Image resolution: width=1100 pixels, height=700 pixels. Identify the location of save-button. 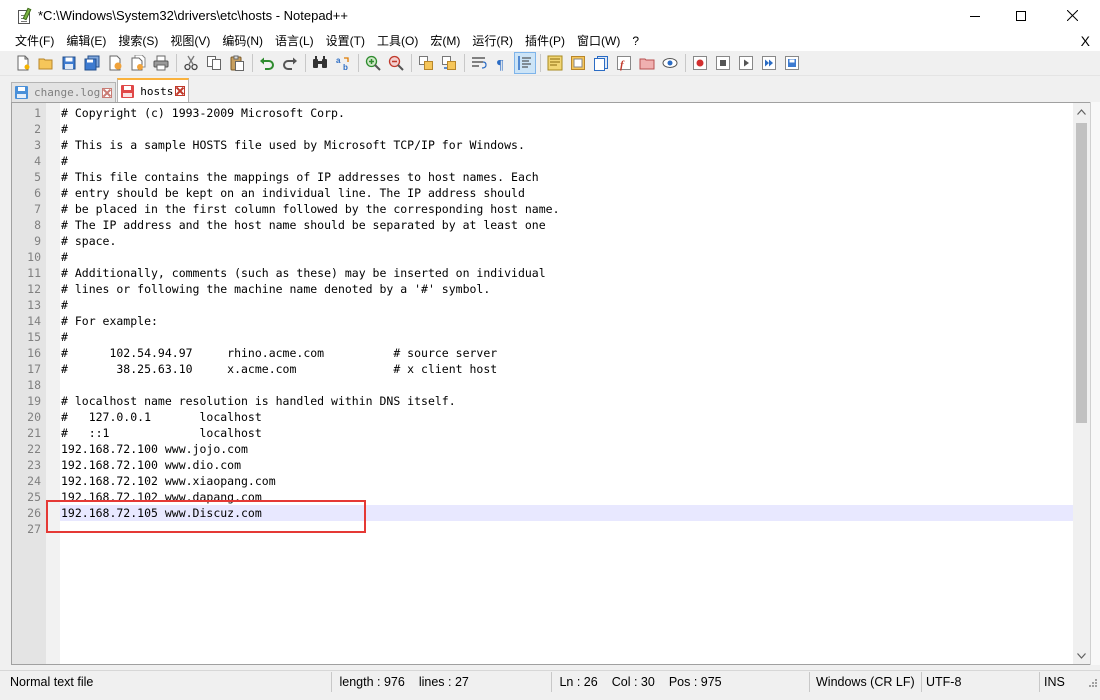
(69, 63).